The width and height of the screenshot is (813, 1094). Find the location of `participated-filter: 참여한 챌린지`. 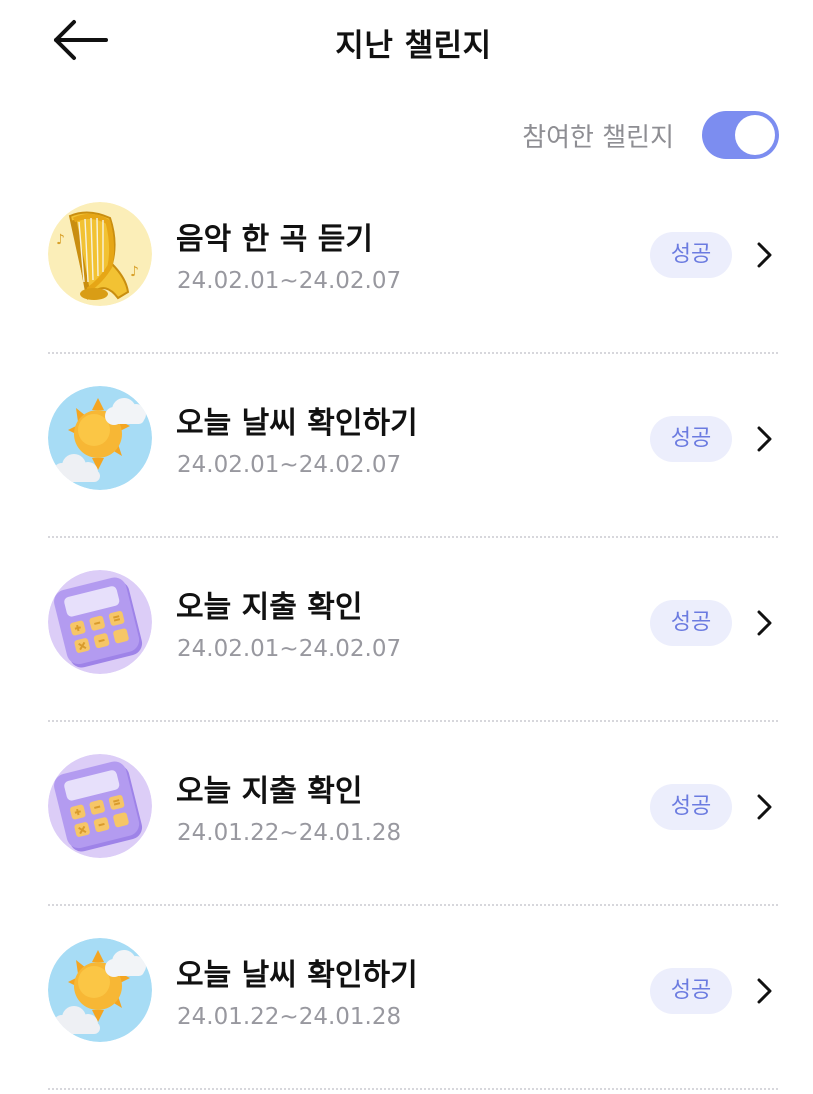

participated-filter: 참여한 챌린지 is located at coordinates (650, 135).